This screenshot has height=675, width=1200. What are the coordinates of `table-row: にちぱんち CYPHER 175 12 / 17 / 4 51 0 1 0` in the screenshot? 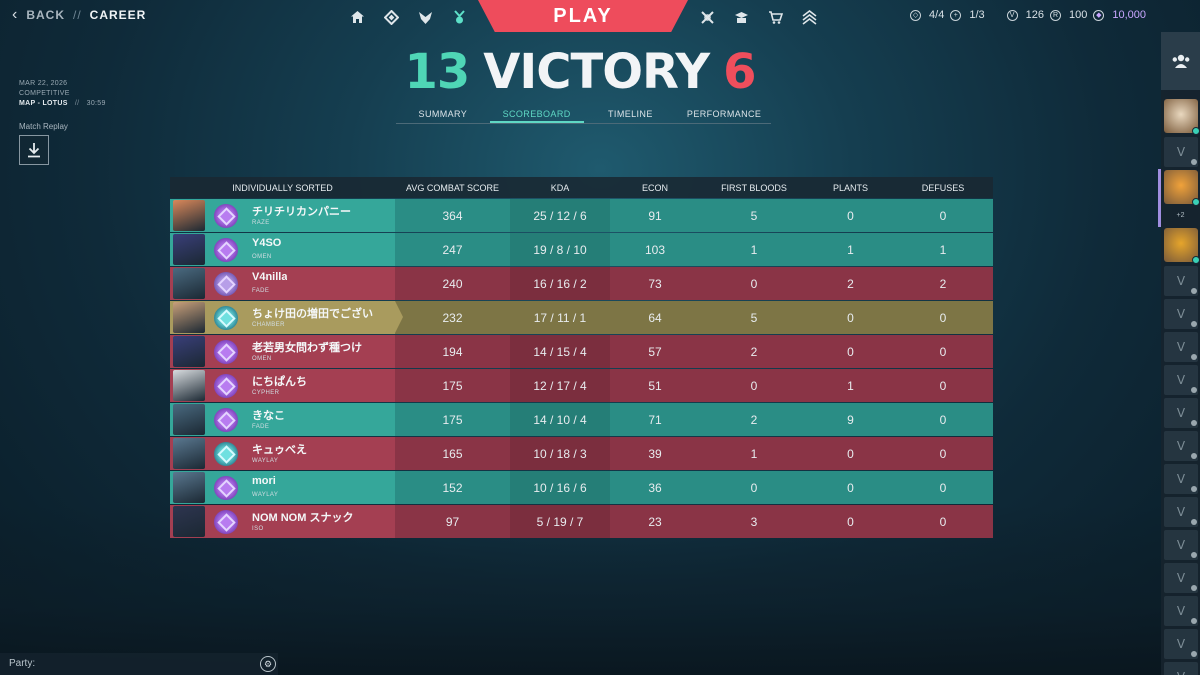 It's located at (581, 385).